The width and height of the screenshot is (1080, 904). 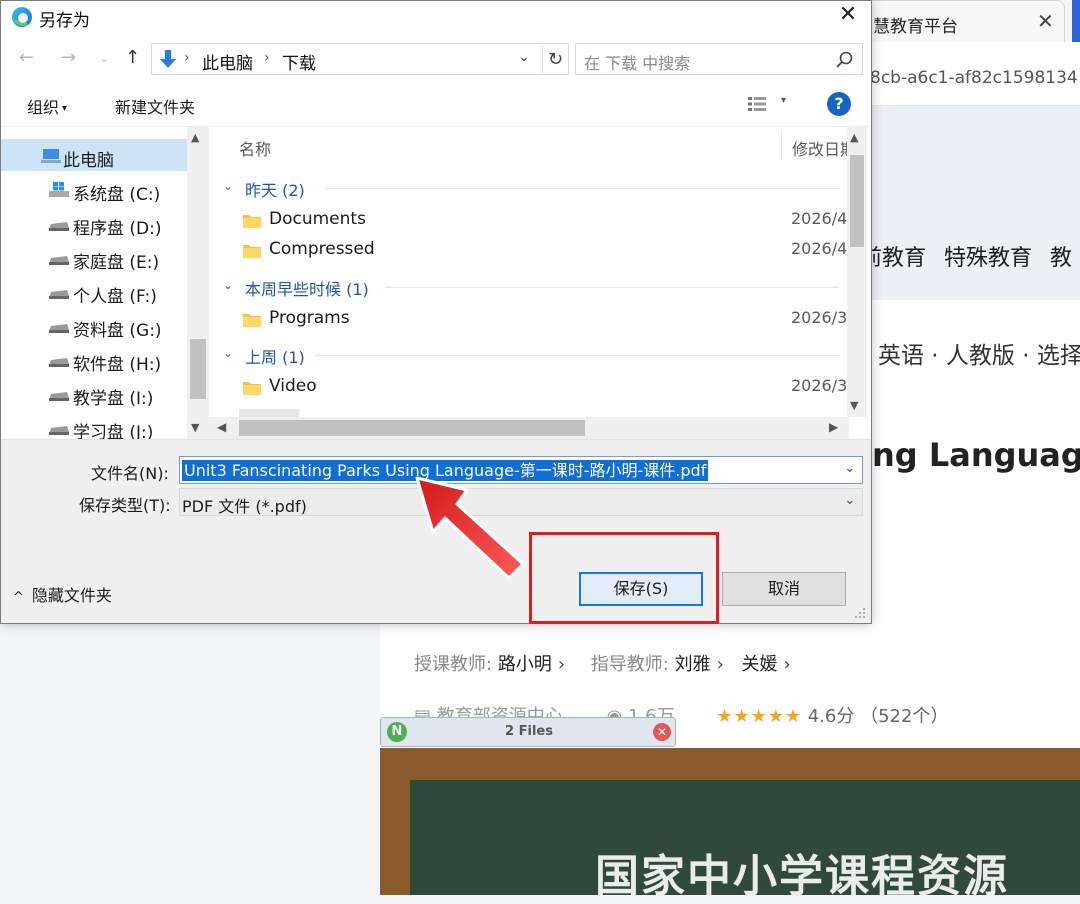 I want to click on filetype-label: 保存类型(T):, so click(x=125, y=505).